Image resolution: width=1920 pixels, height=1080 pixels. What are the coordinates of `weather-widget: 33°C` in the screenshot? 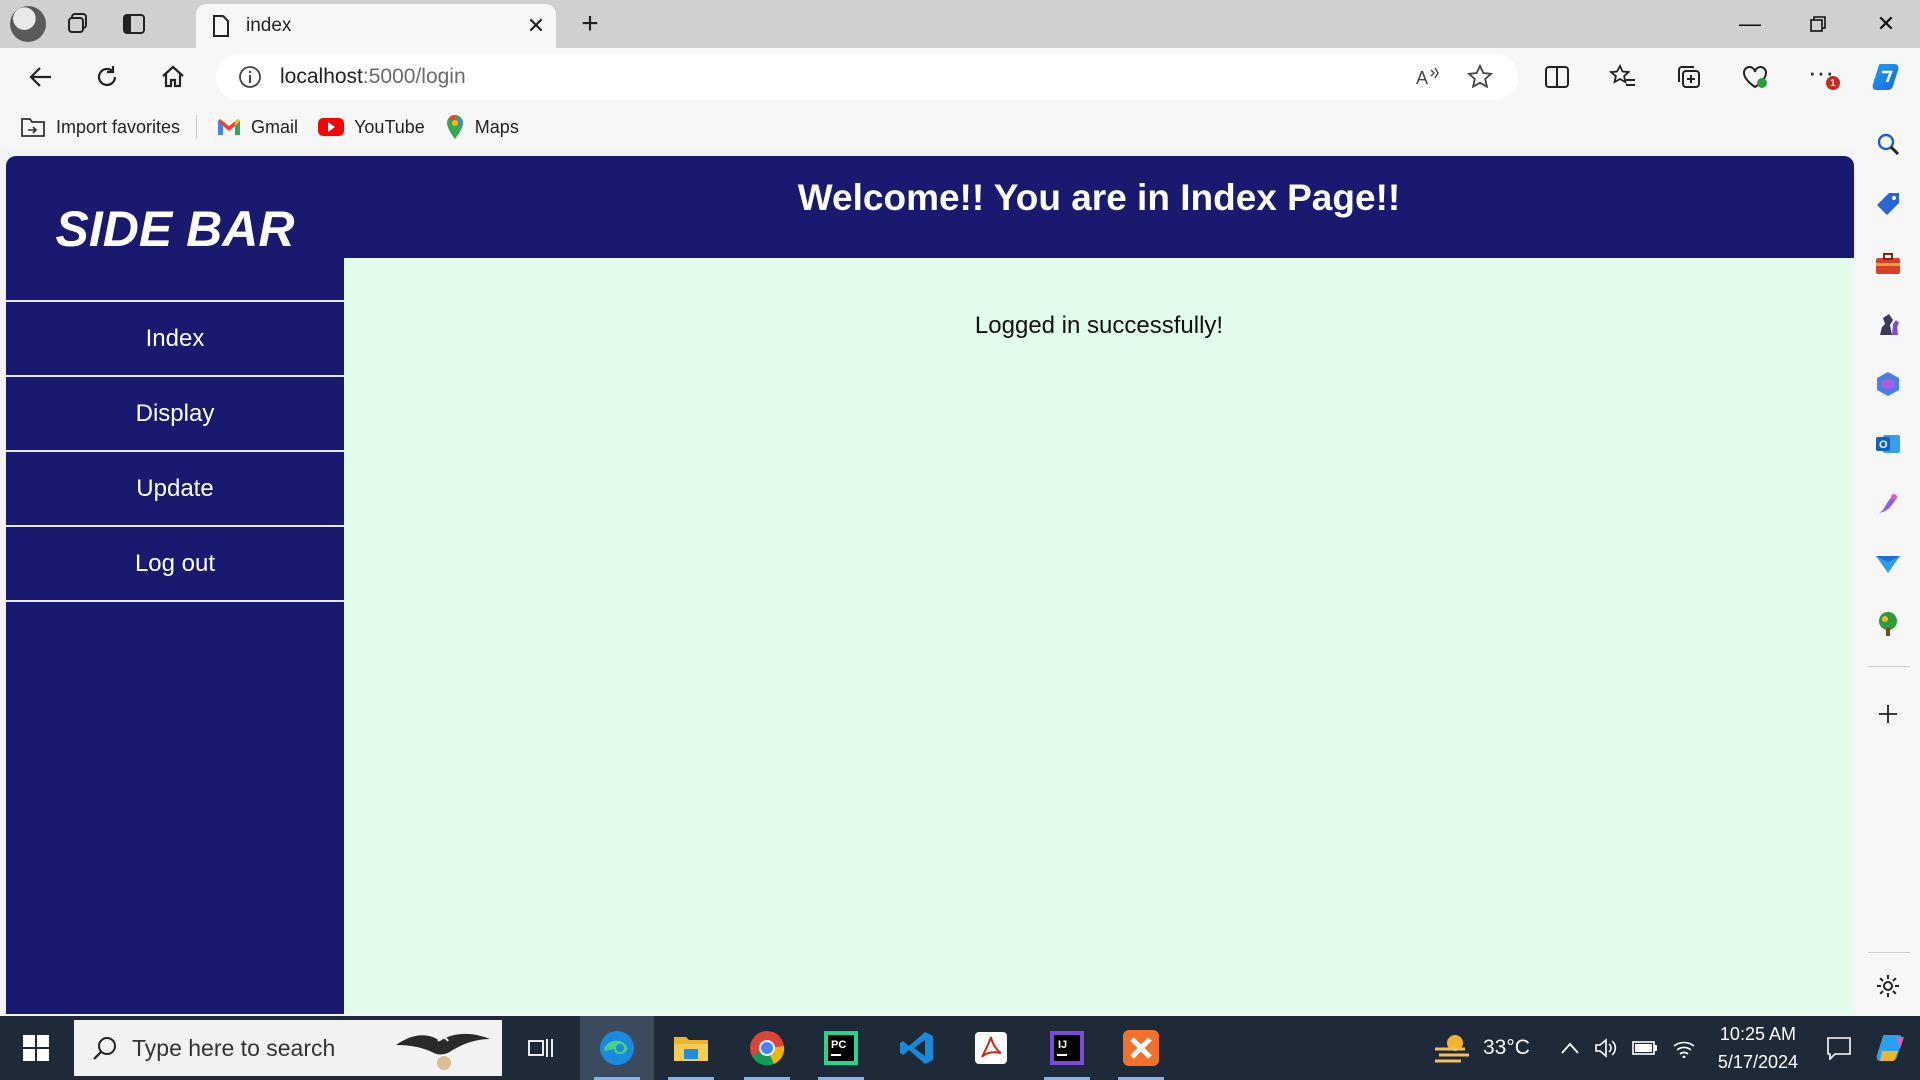 It's located at (1481, 1048).